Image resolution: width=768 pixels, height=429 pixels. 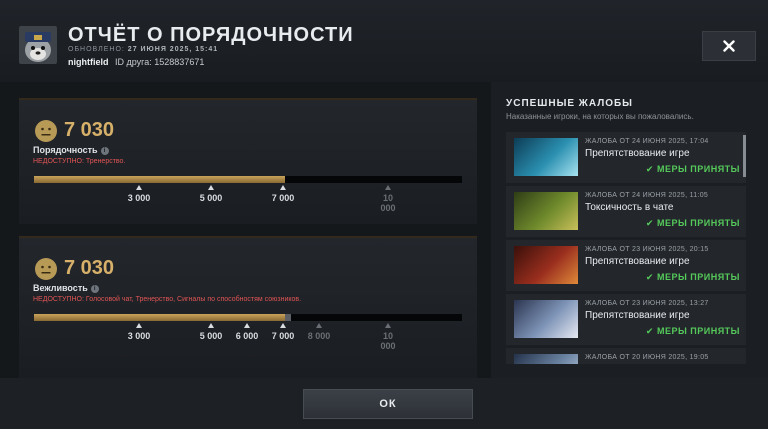 I want to click on footer: ОК, so click(x=384, y=403).